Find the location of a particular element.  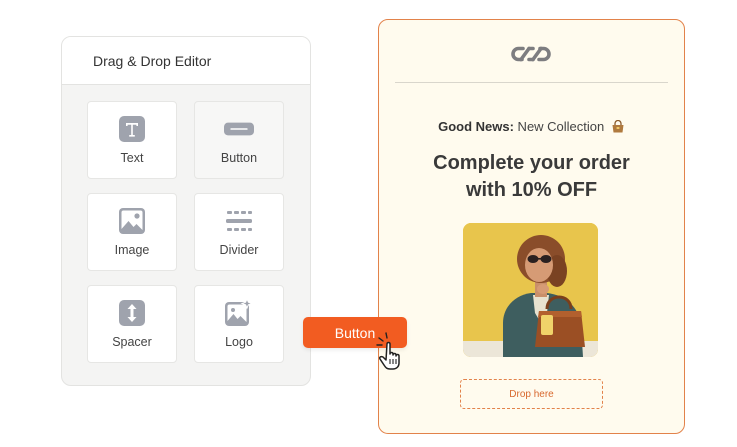

tile-spacer: Spacer is located at coordinates (132, 324).